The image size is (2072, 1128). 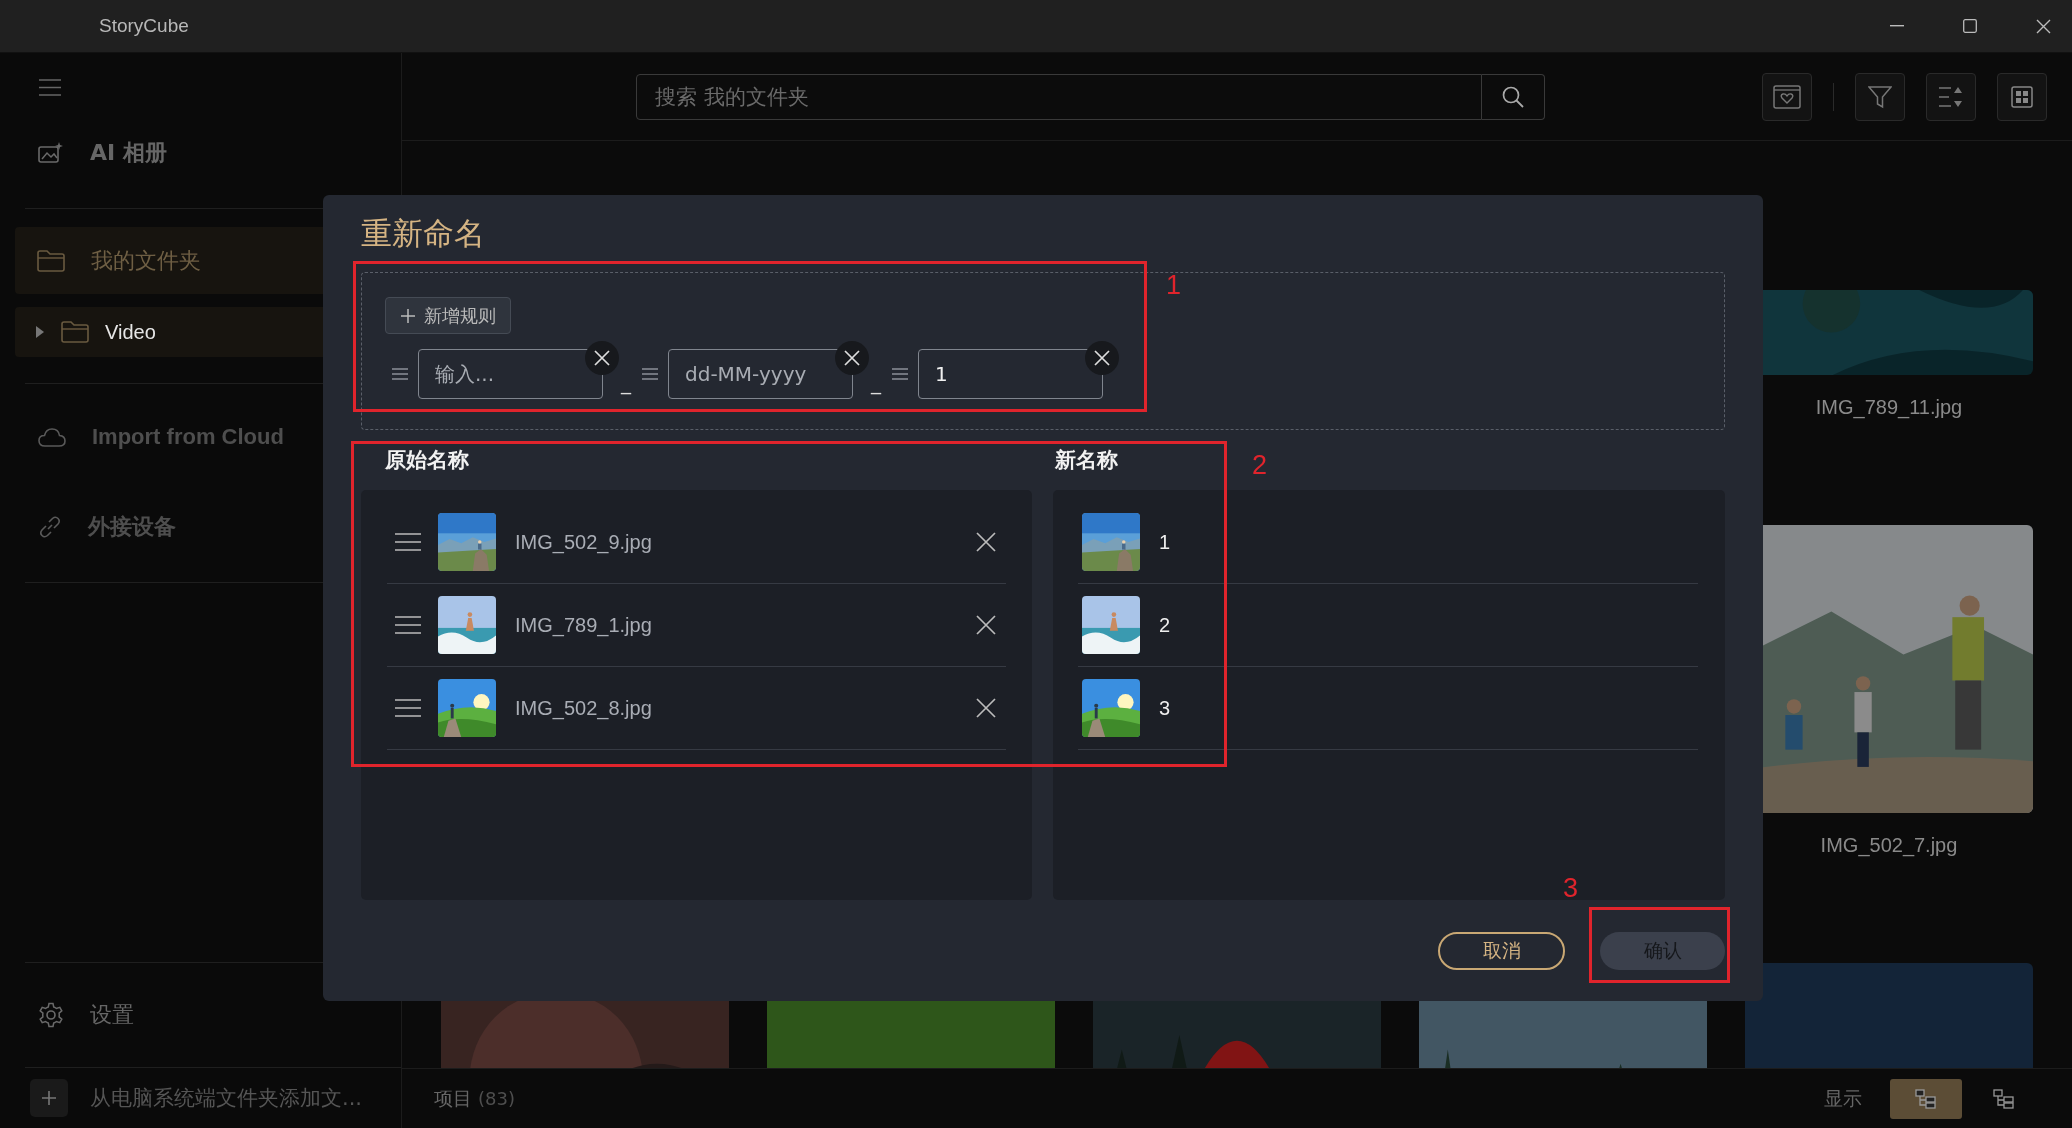 What do you see at coordinates (427, 460) in the screenshot?
I see `column-header: 原始名称` at bounding box center [427, 460].